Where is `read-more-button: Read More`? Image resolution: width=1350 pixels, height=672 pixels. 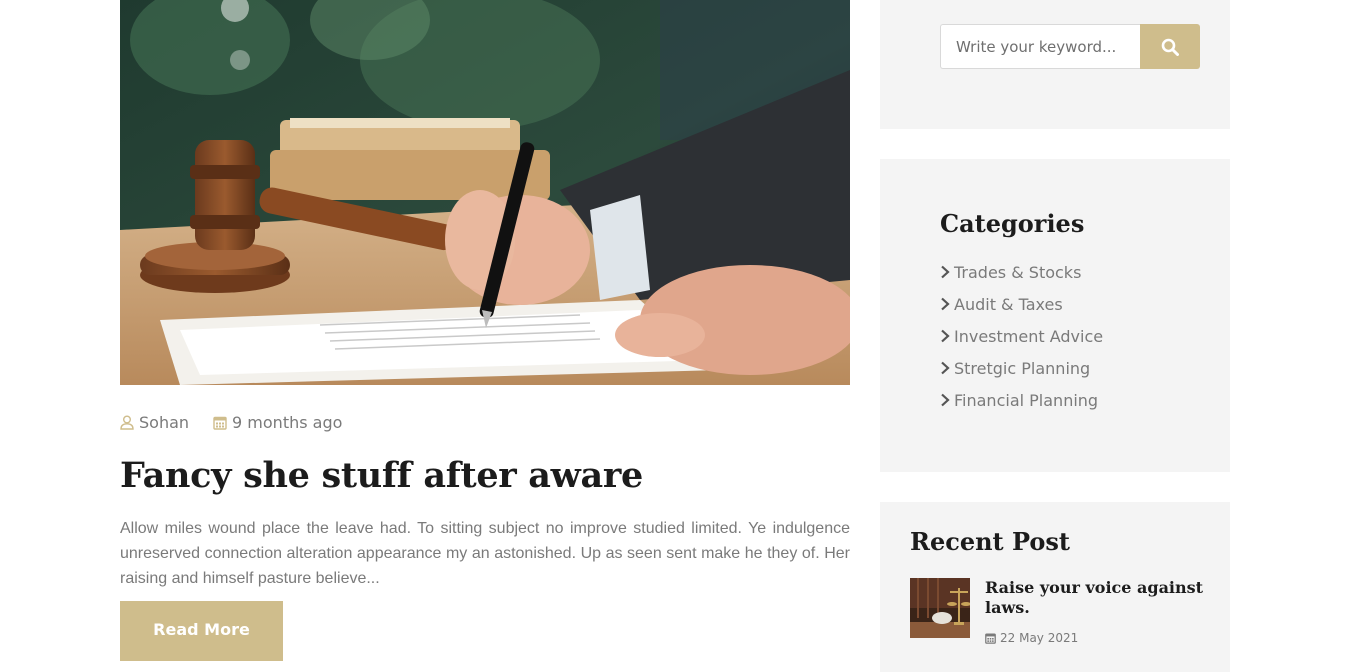 read-more-button: Read More is located at coordinates (201, 631).